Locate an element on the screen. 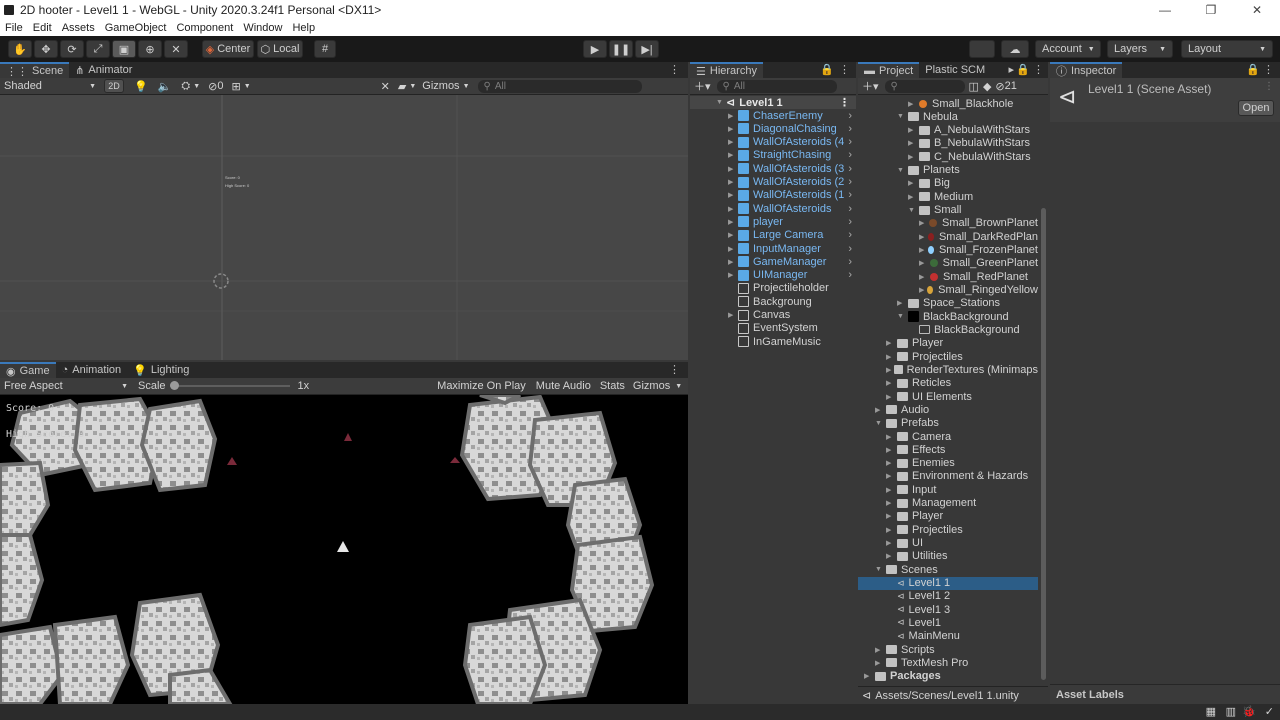 The height and width of the screenshot is (720, 1280). project-item: ▶ A_NebulaWithStars is located at coordinates (948, 130).